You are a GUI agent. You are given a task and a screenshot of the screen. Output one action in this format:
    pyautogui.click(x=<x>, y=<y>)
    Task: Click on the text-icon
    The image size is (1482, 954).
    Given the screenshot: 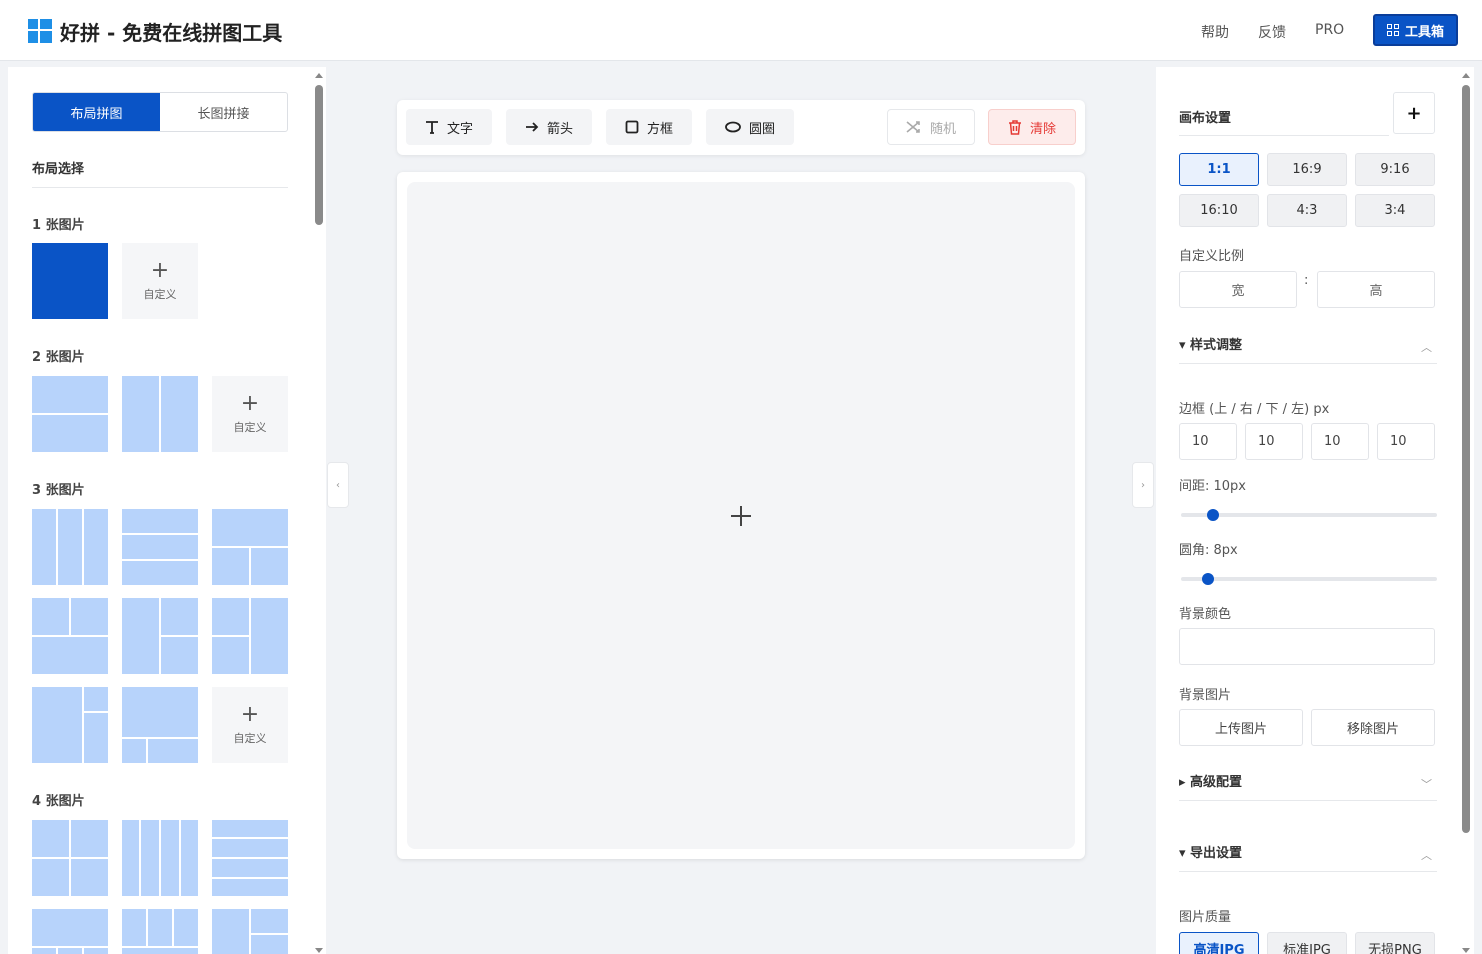 What is the action you would take?
    pyautogui.click(x=431, y=127)
    